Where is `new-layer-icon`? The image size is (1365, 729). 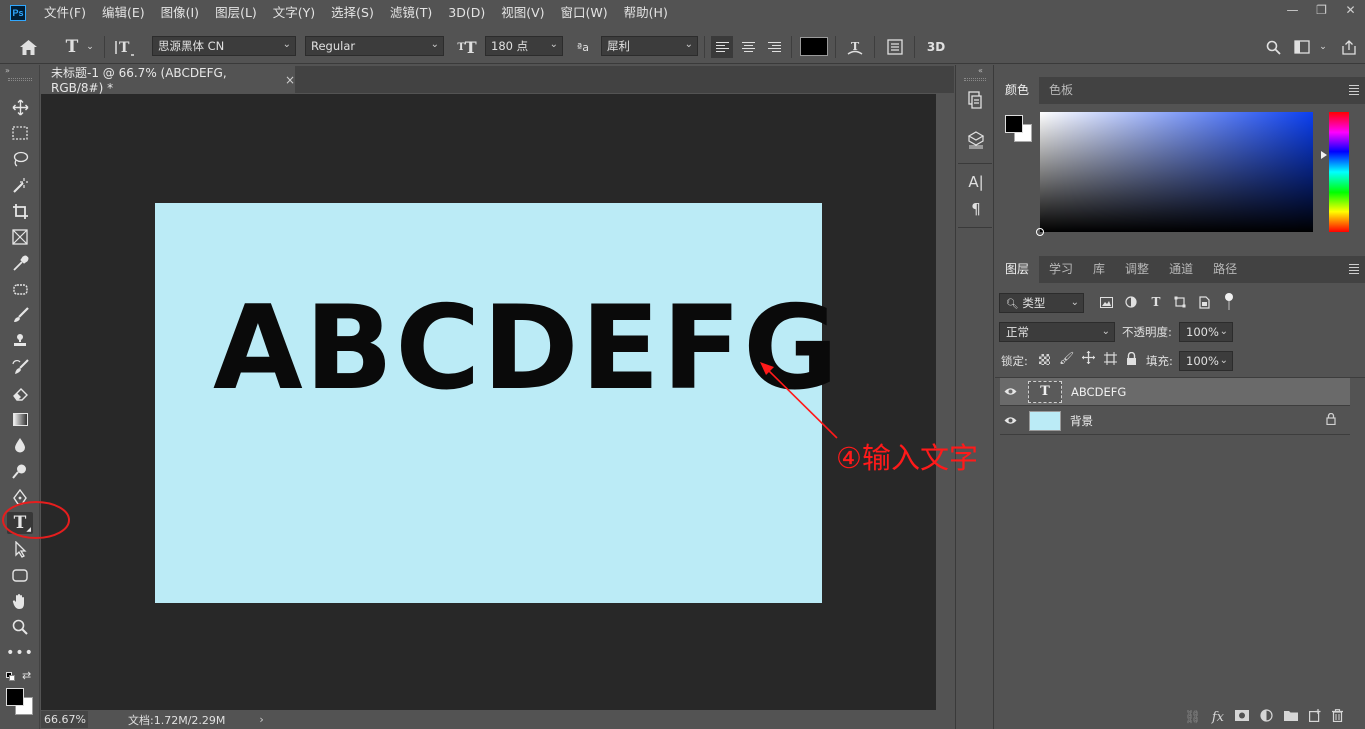
new-layer-icon is located at coordinates (1315, 717).